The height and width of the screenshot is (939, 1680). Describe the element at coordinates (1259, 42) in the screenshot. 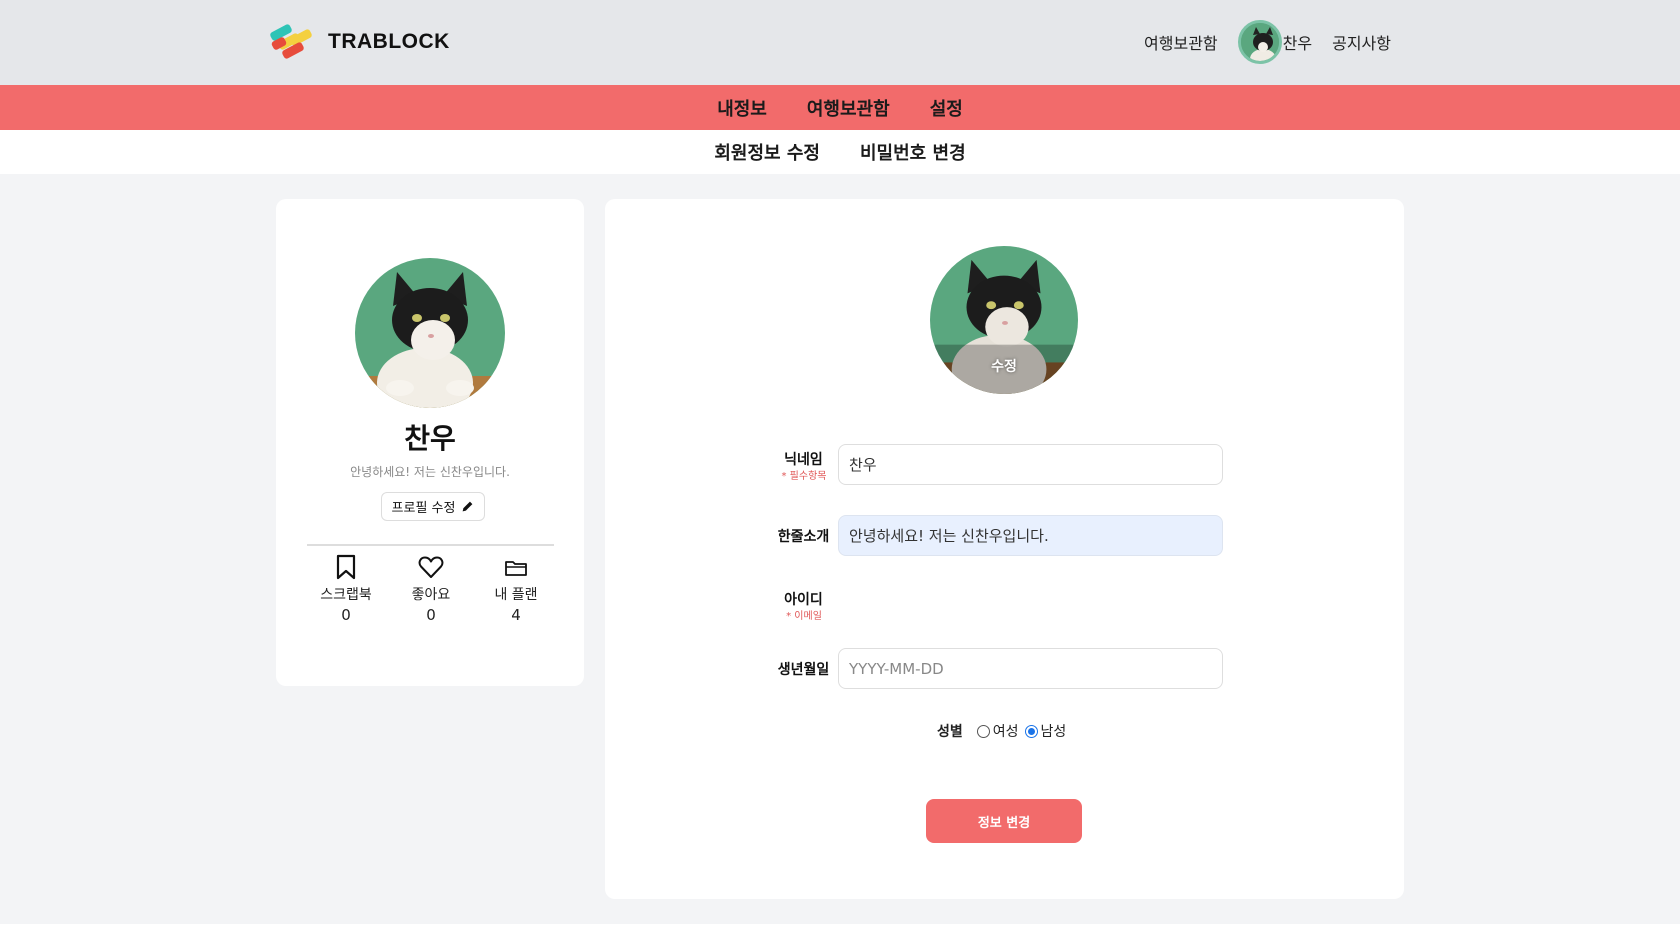

I see `avatar` at that location.